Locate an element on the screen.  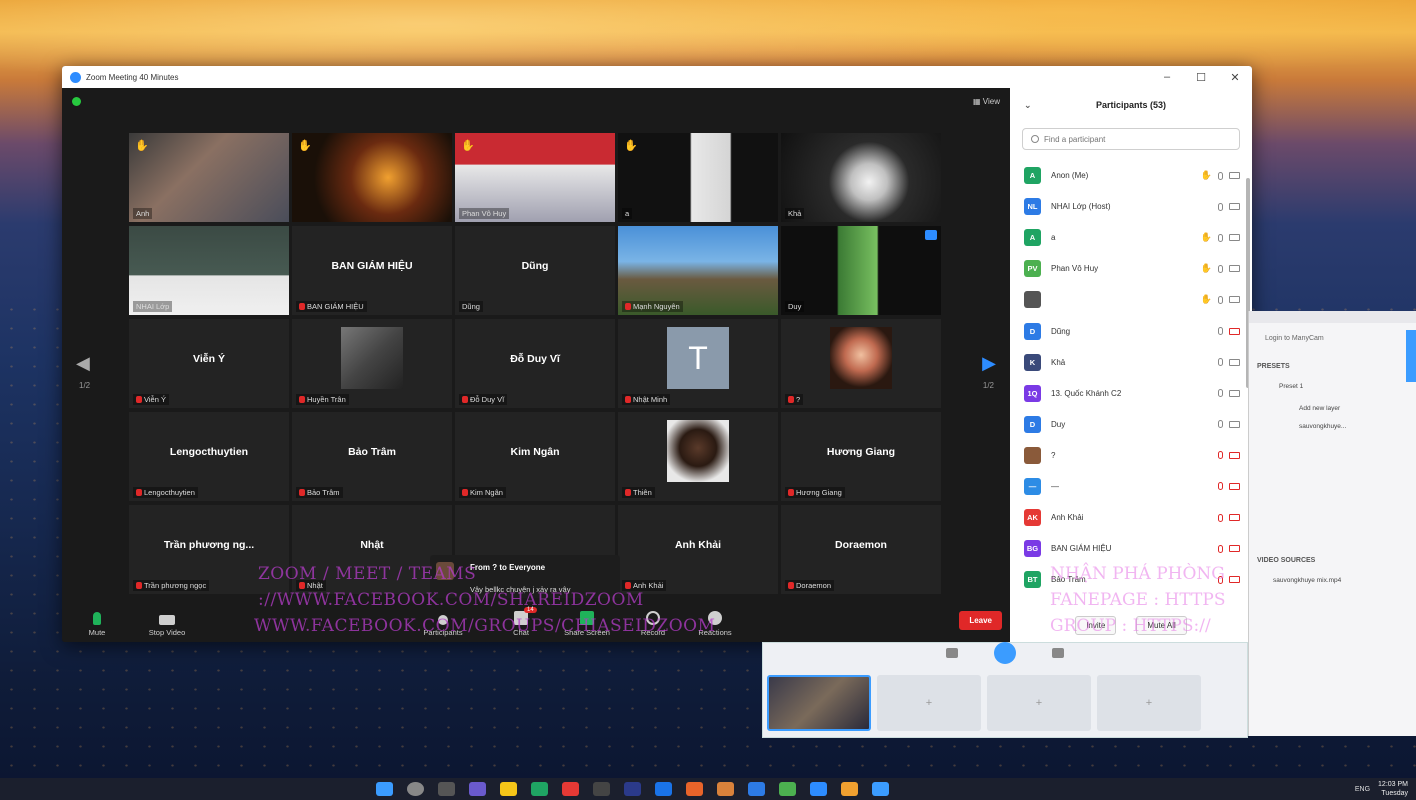
tile-center-name: Viễn Ý is located at coordinates (209, 358).